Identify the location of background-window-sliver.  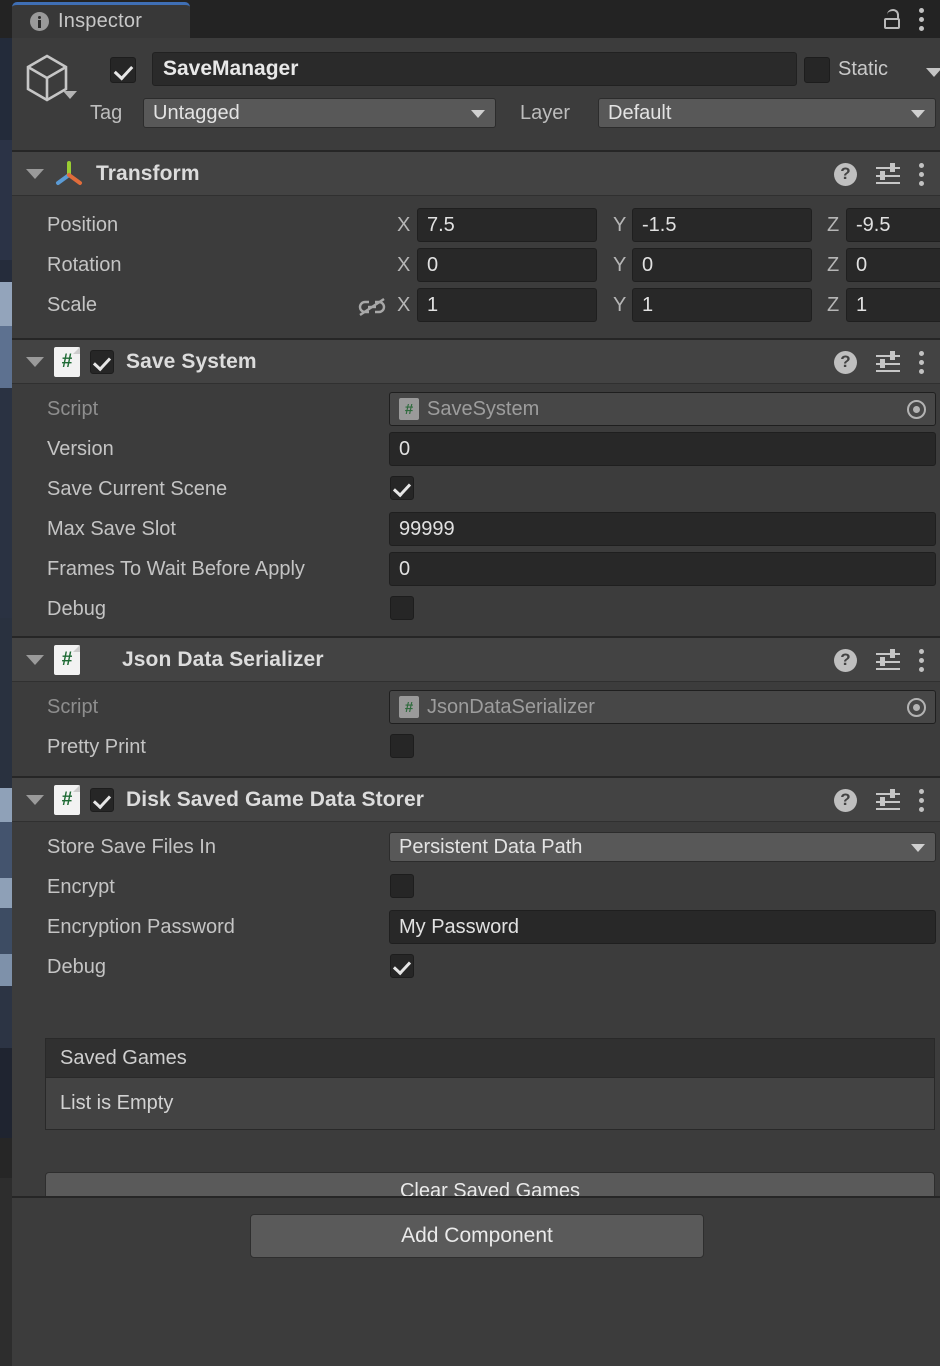
(6, 683).